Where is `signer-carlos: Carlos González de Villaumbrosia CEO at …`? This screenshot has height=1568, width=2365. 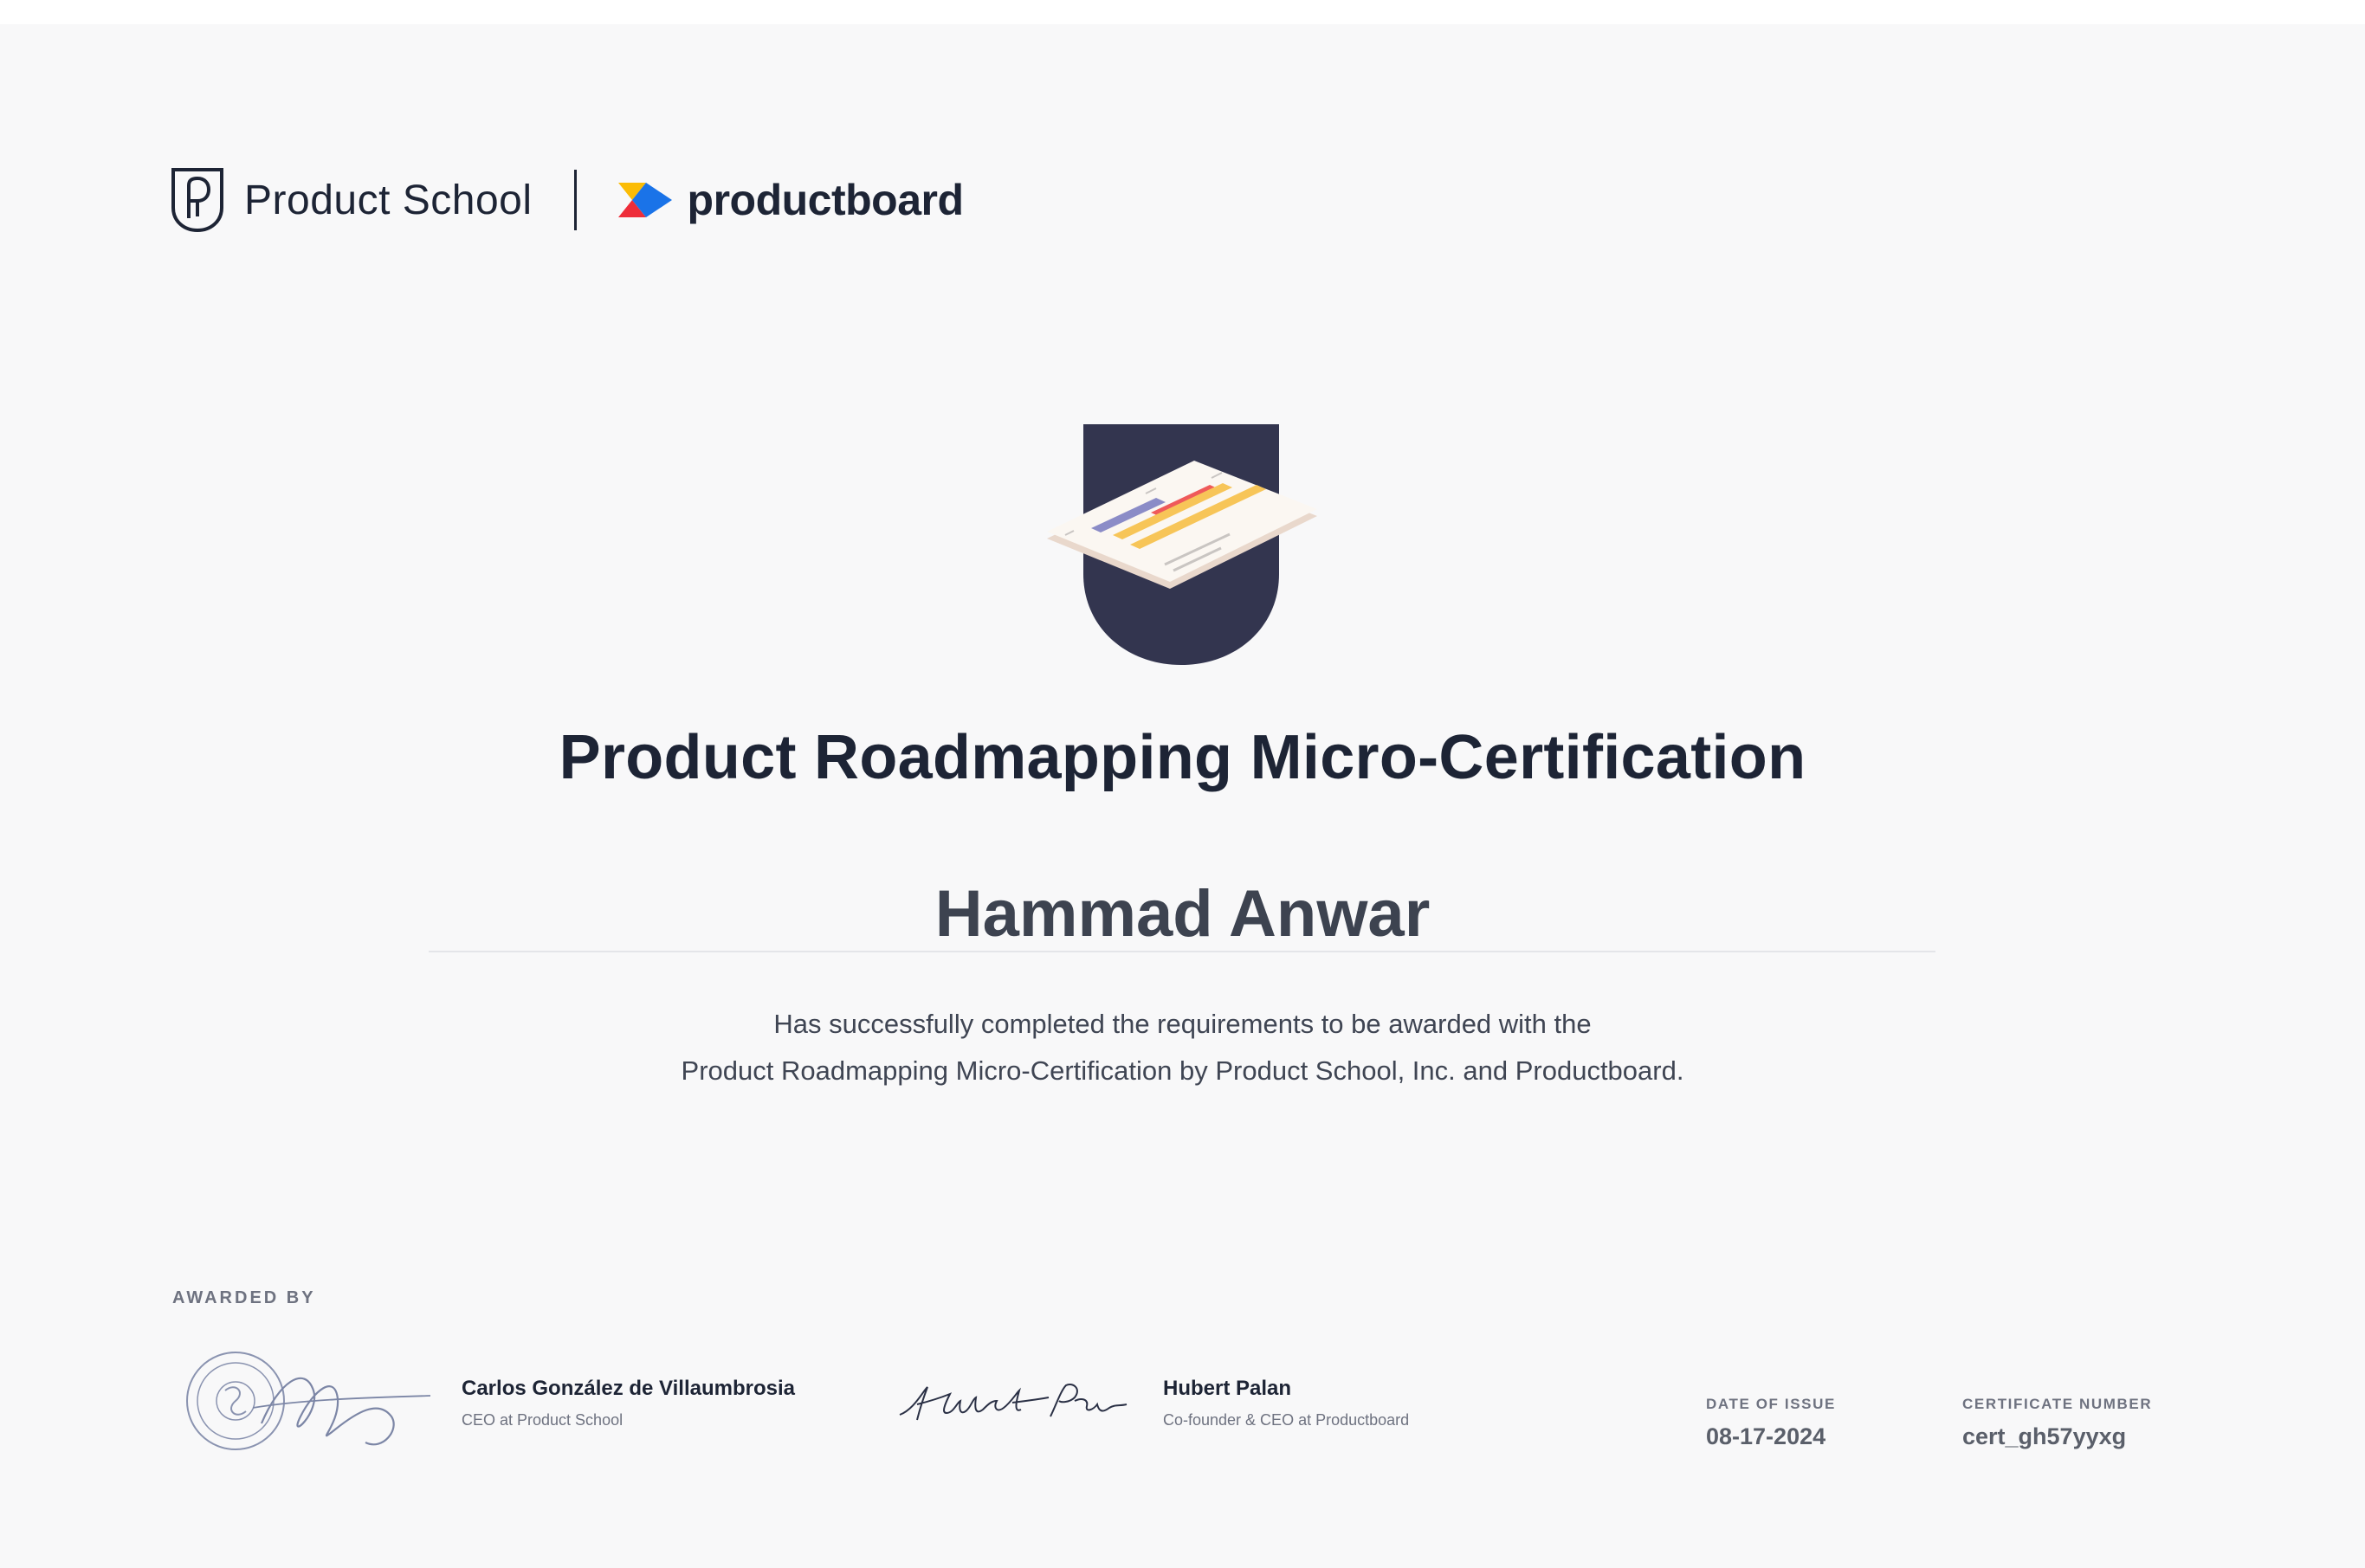
signer-carlos: Carlos González de Villaumbrosia CEO at … is located at coordinates (628, 1403).